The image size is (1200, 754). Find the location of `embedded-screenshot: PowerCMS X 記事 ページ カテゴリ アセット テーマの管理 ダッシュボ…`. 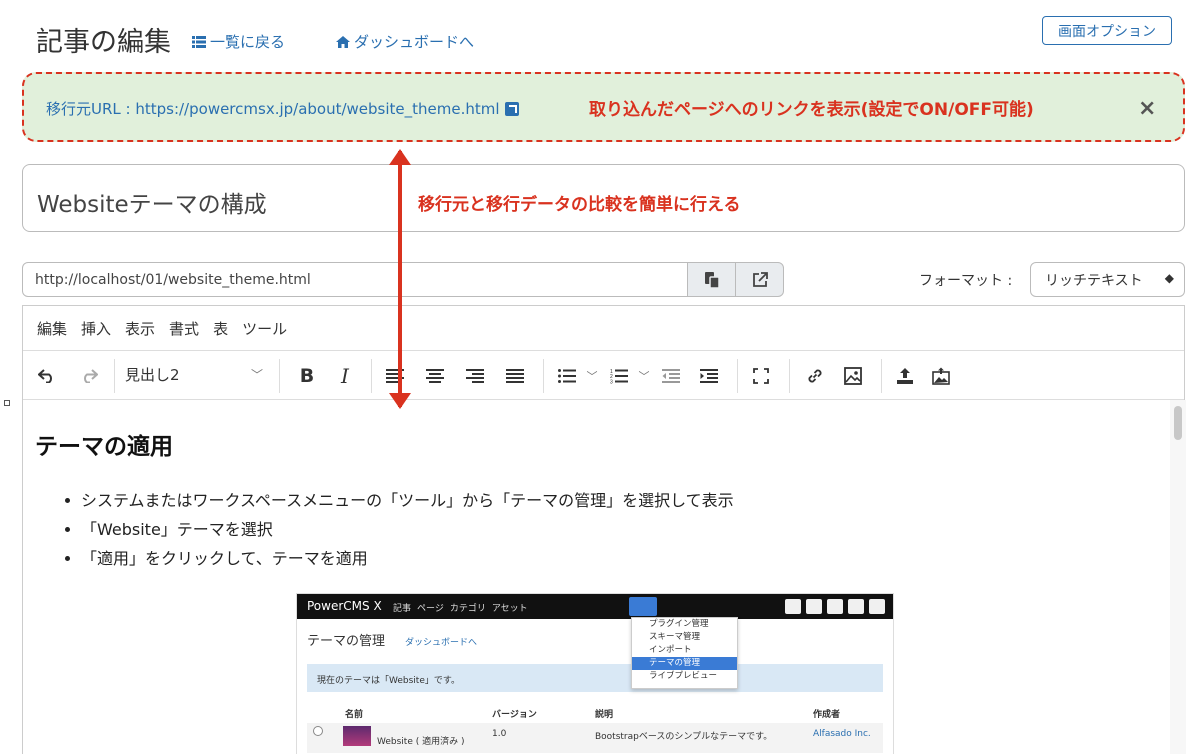

embedded-screenshot: PowerCMS X 記事 ページ カテゴリ アセット テーマの管理 ダッシュボ… is located at coordinates (595, 673).